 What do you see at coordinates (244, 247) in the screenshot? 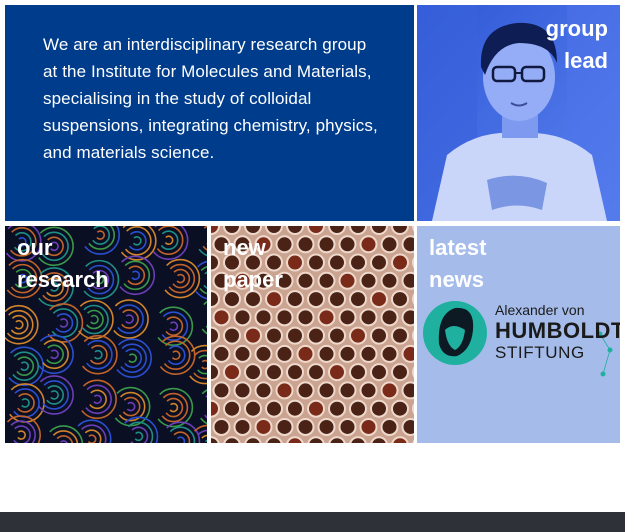
I see `new-paper-label-line1: new` at bounding box center [244, 247].